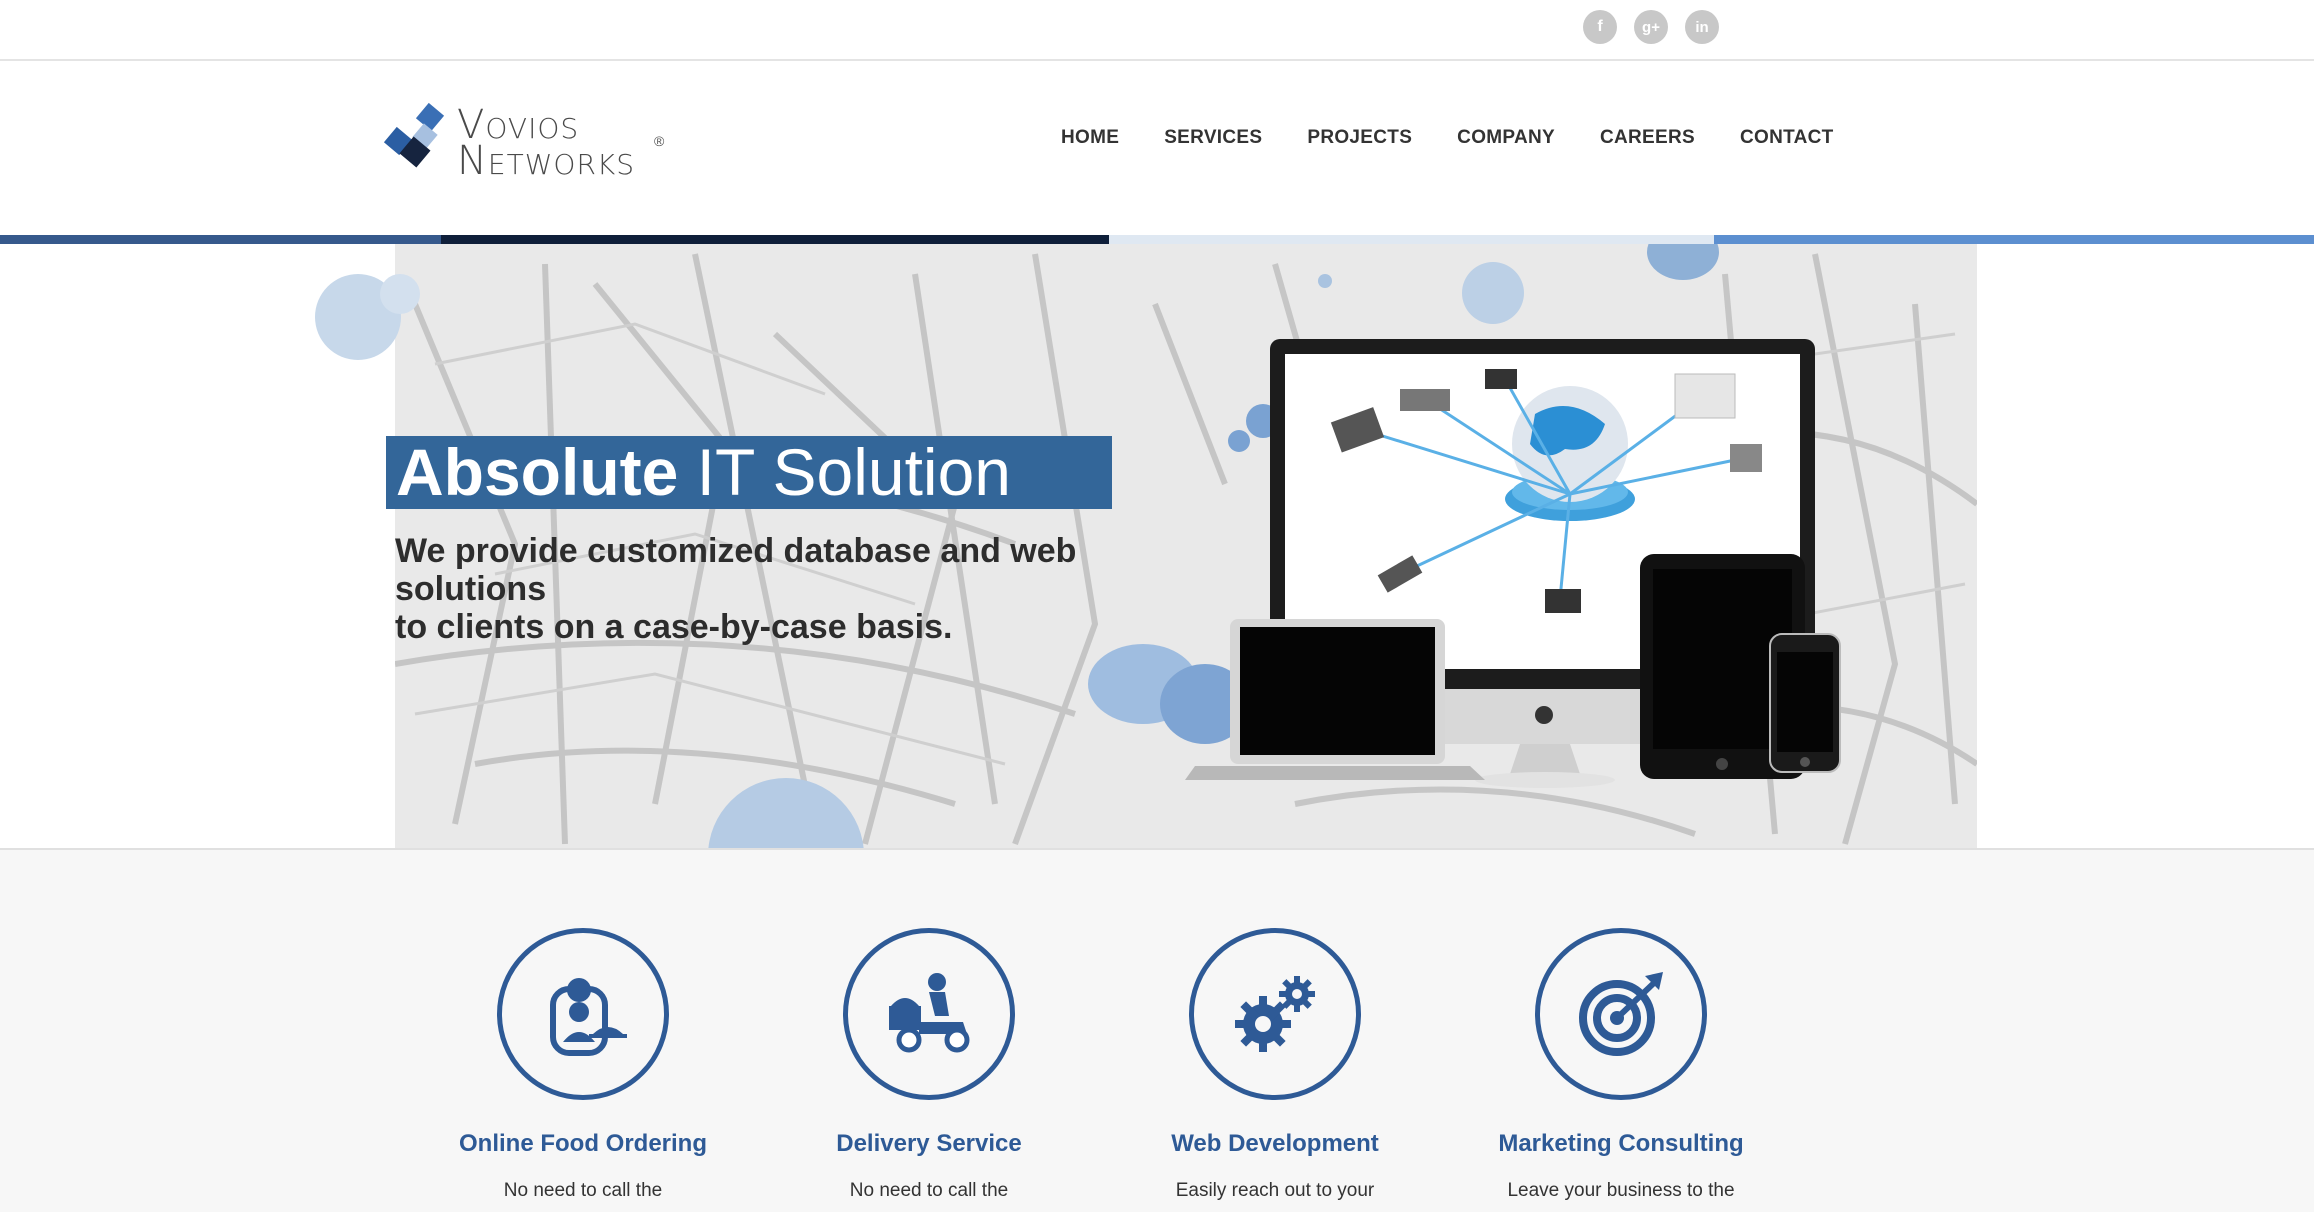  I want to click on service-title: Web Development, so click(1275, 1144).